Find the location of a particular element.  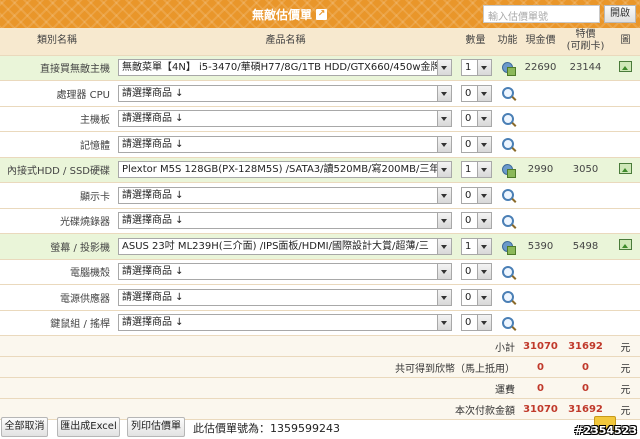

column-header-qty: 數量 is located at coordinates (475, 42).